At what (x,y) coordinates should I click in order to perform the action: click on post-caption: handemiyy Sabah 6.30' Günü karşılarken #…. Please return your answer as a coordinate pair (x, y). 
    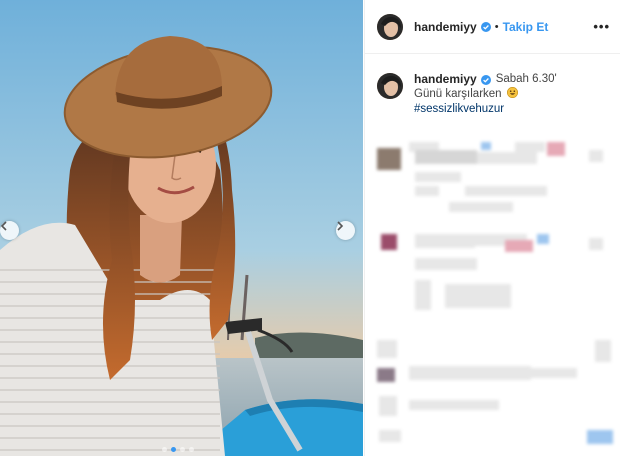
    Looking at the image, I should click on (492, 85).